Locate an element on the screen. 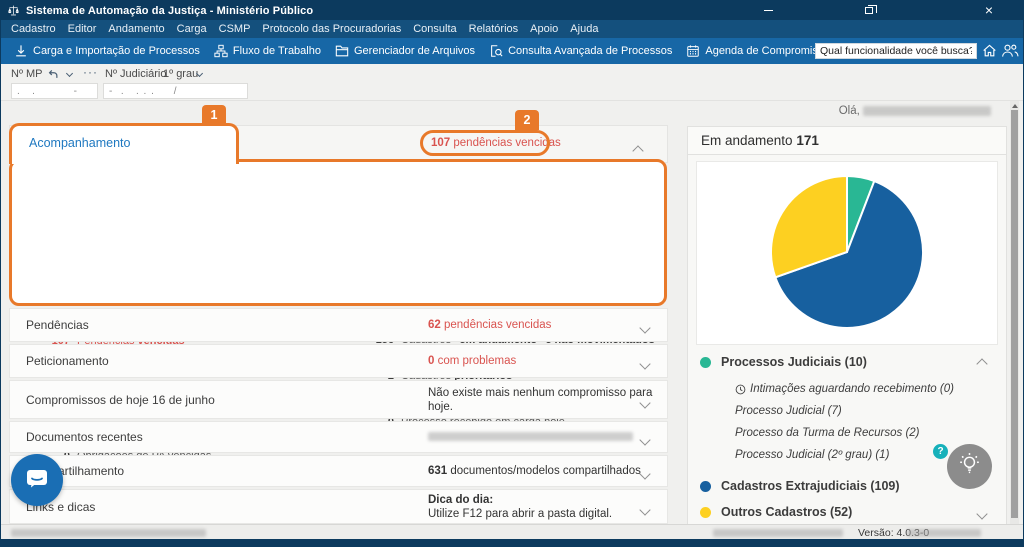  minimize-icon is located at coordinates (768, 10).